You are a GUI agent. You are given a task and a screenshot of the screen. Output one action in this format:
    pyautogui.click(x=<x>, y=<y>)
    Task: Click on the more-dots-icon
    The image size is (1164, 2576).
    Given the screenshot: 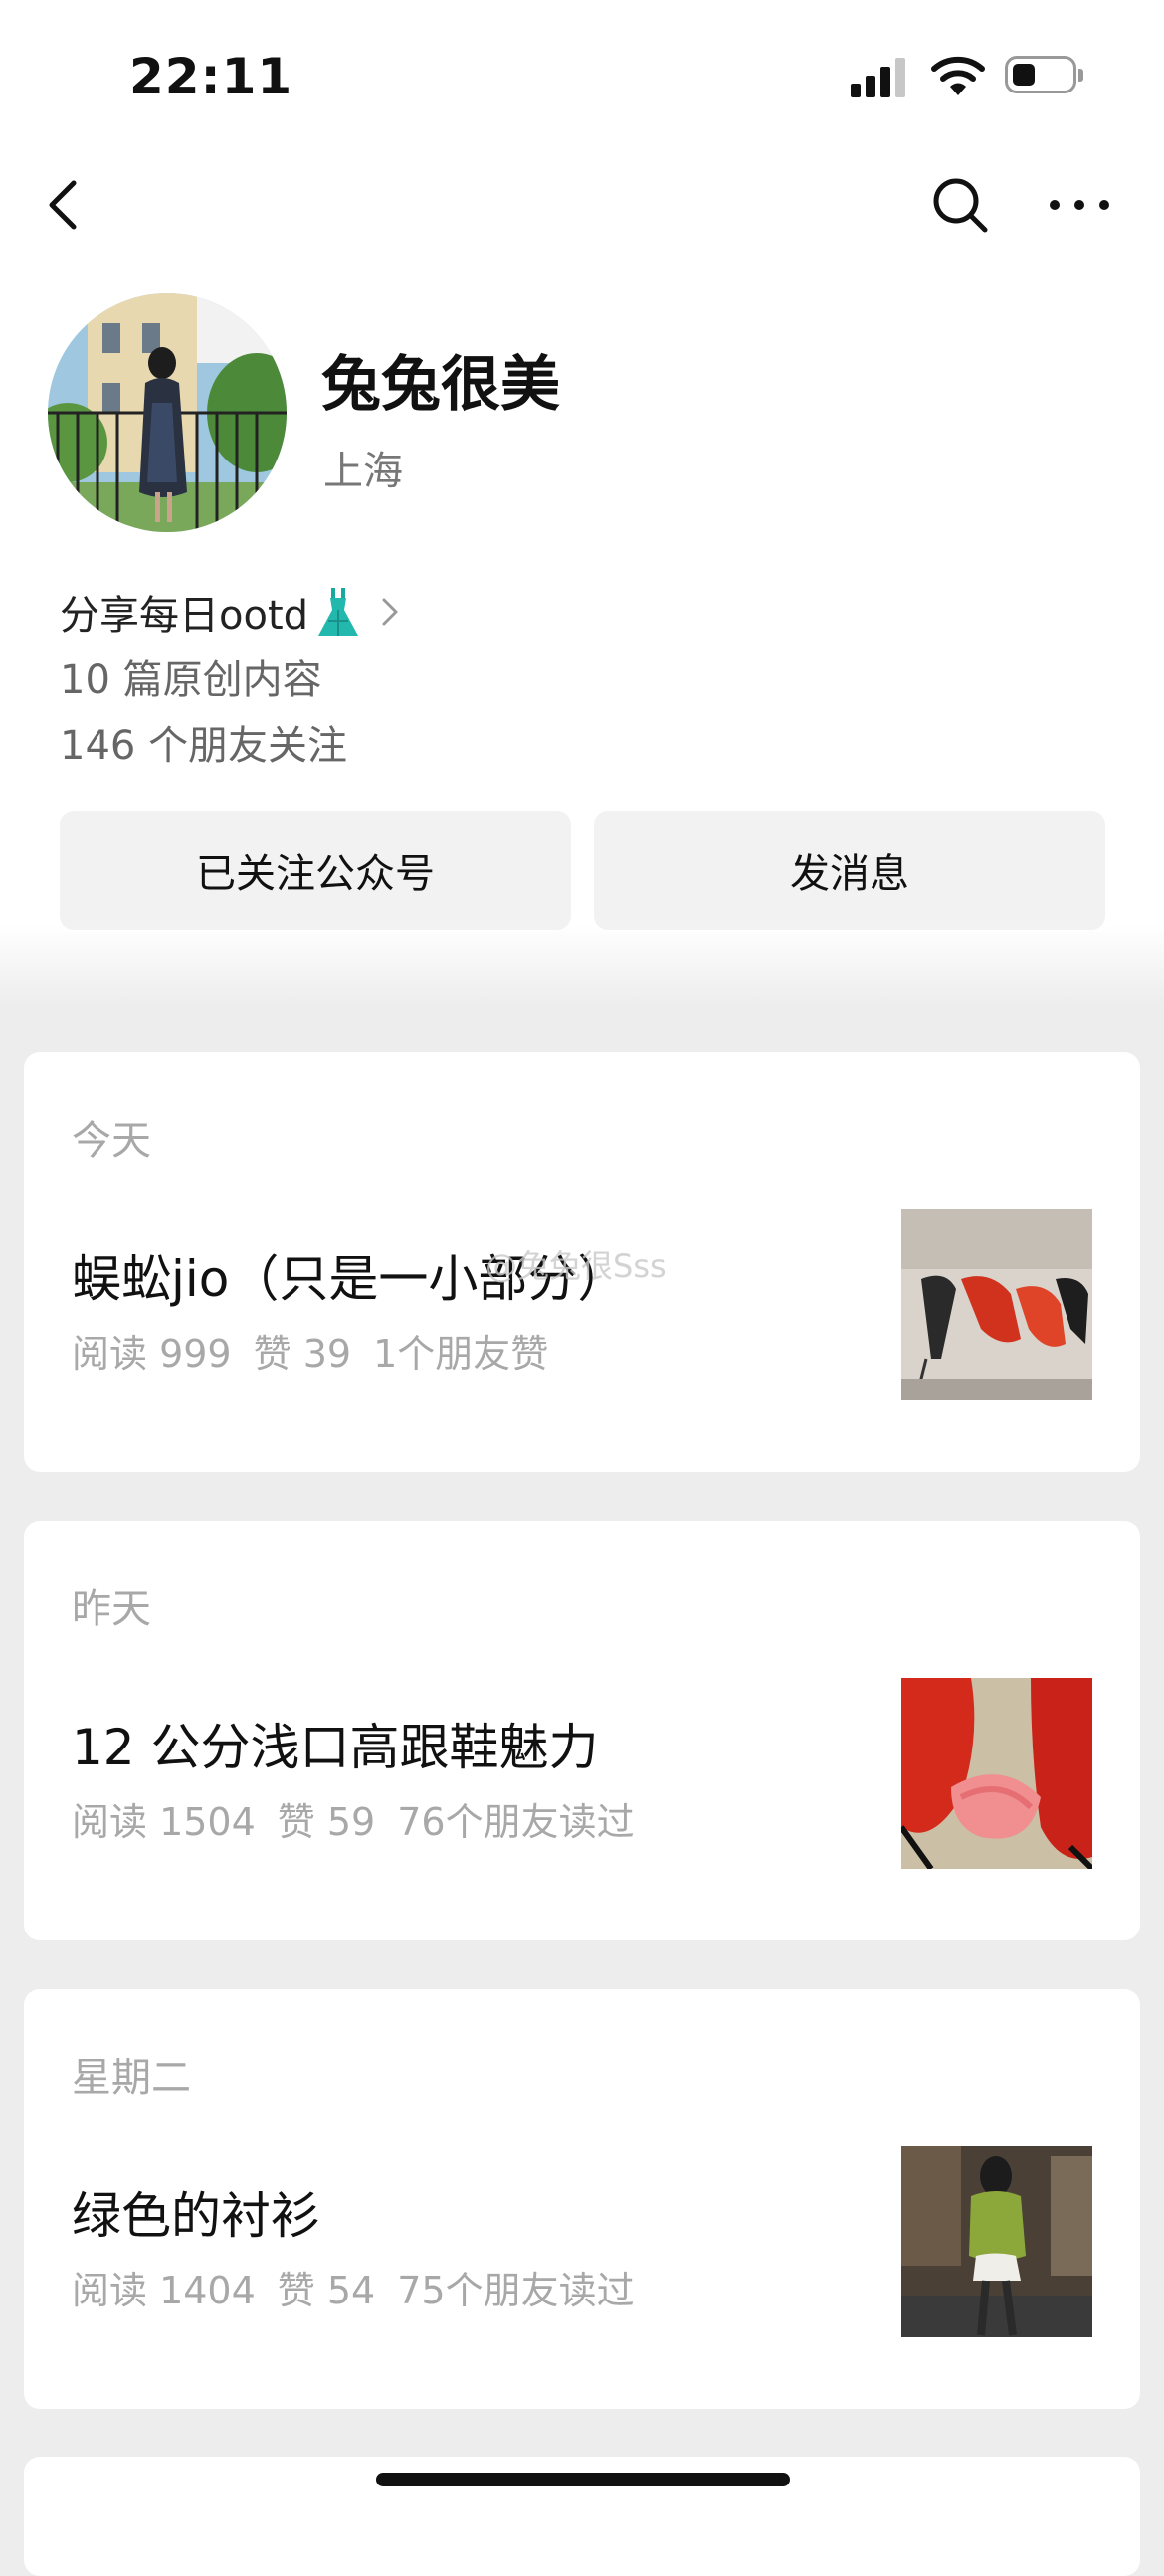 What is the action you would take?
    pyautogui.click(x=1079, y=205)
    